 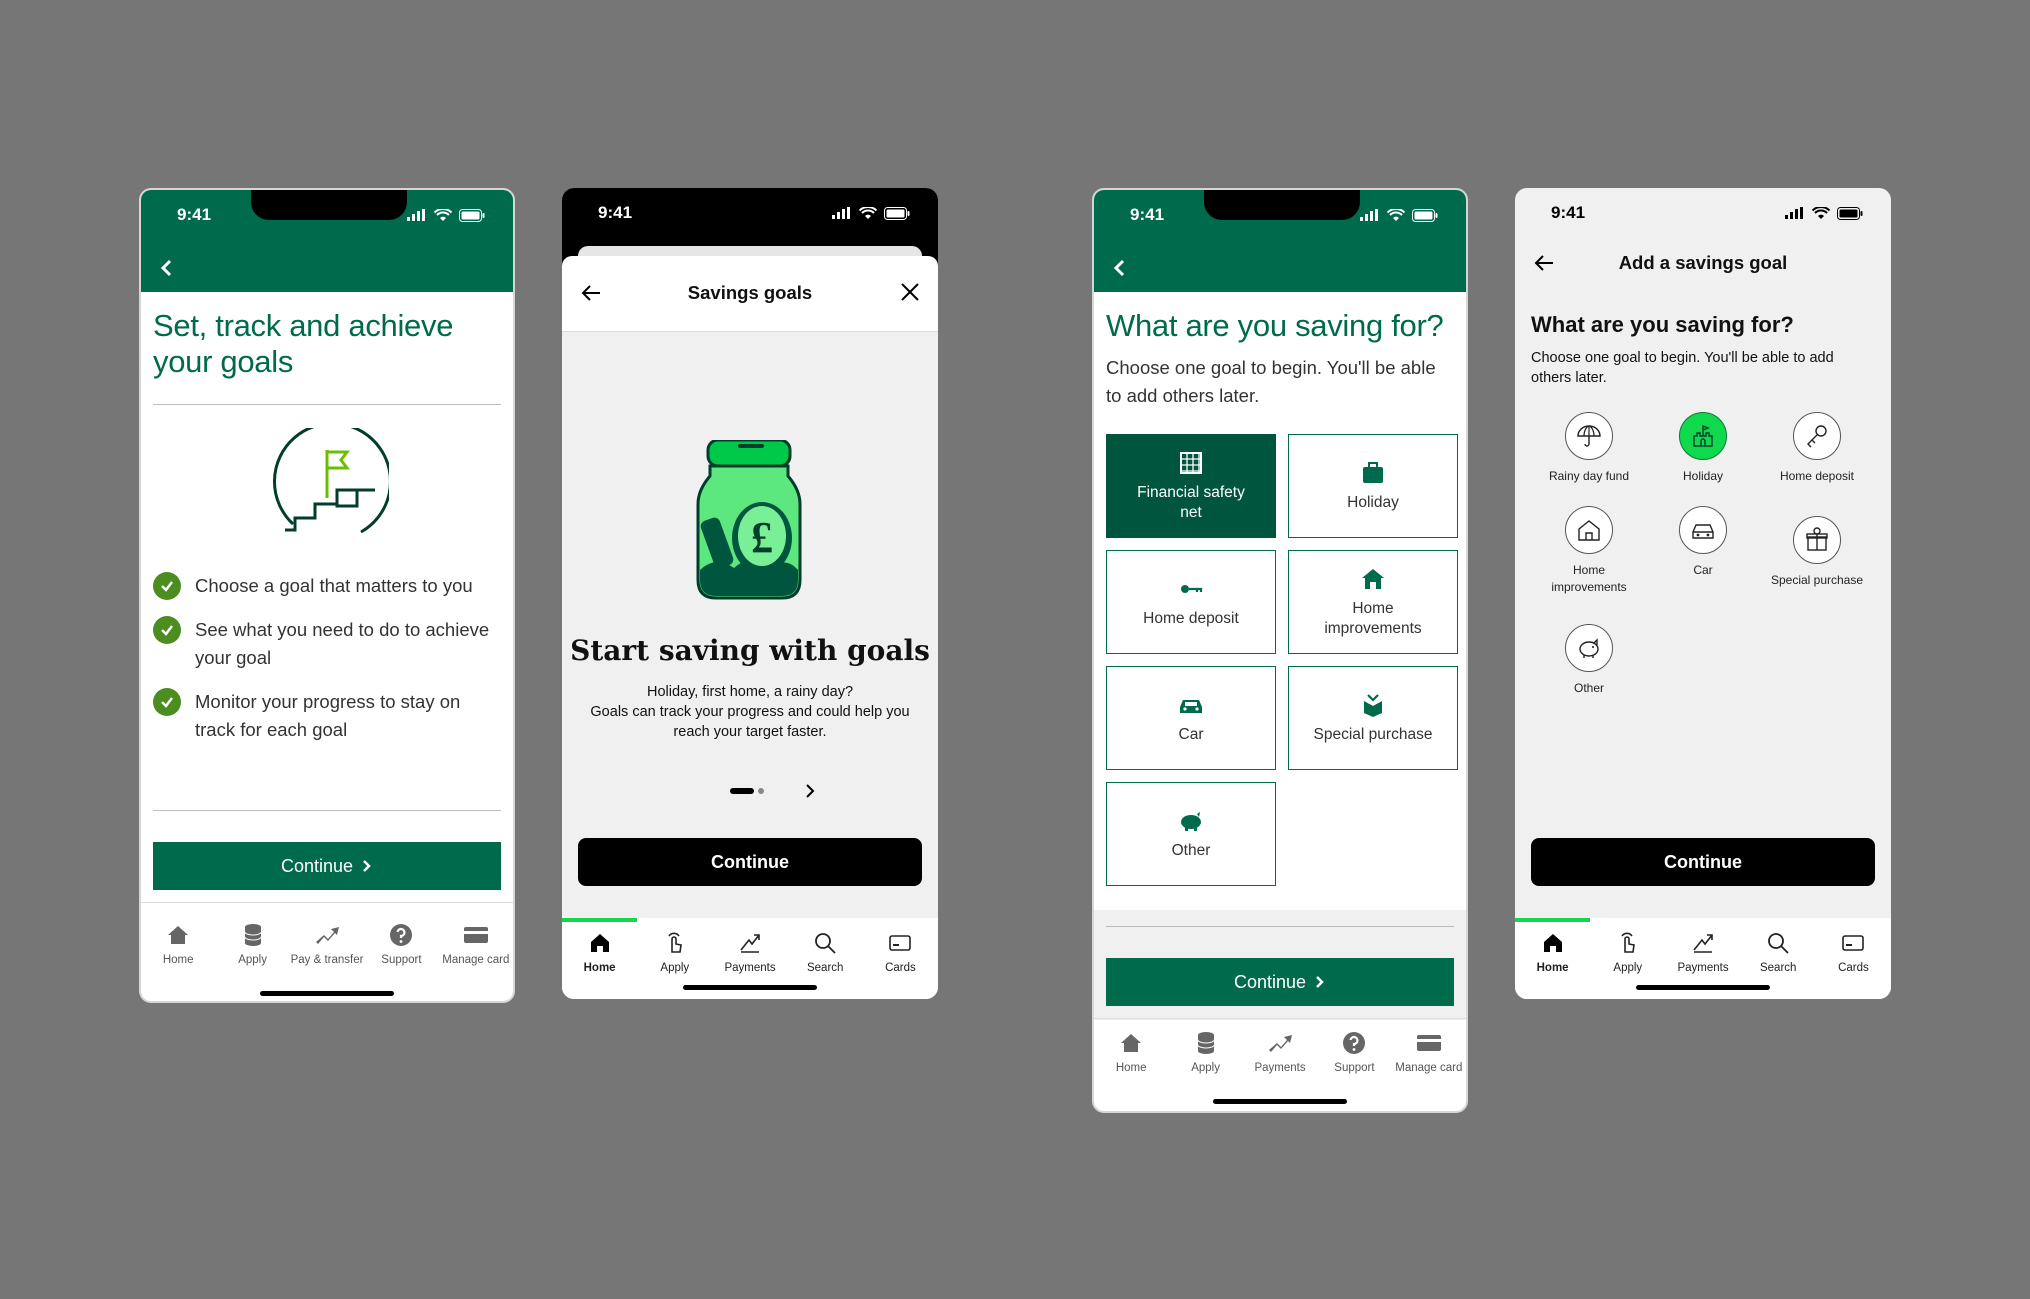 I want to click on goal-tile-other: Other, so click(x=1191, y=834).